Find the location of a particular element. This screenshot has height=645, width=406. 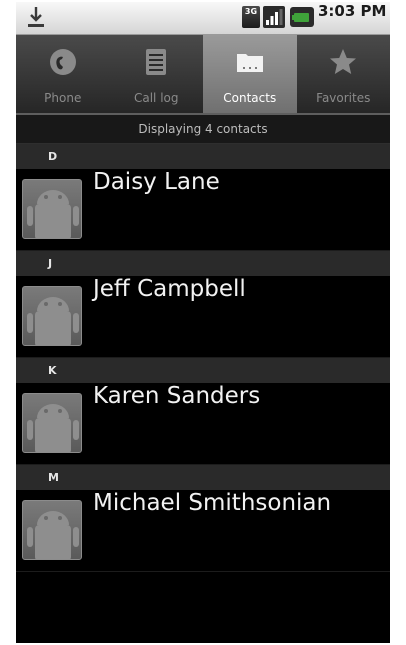

tab-call-log: Call log is located at coordinates (157, 74).